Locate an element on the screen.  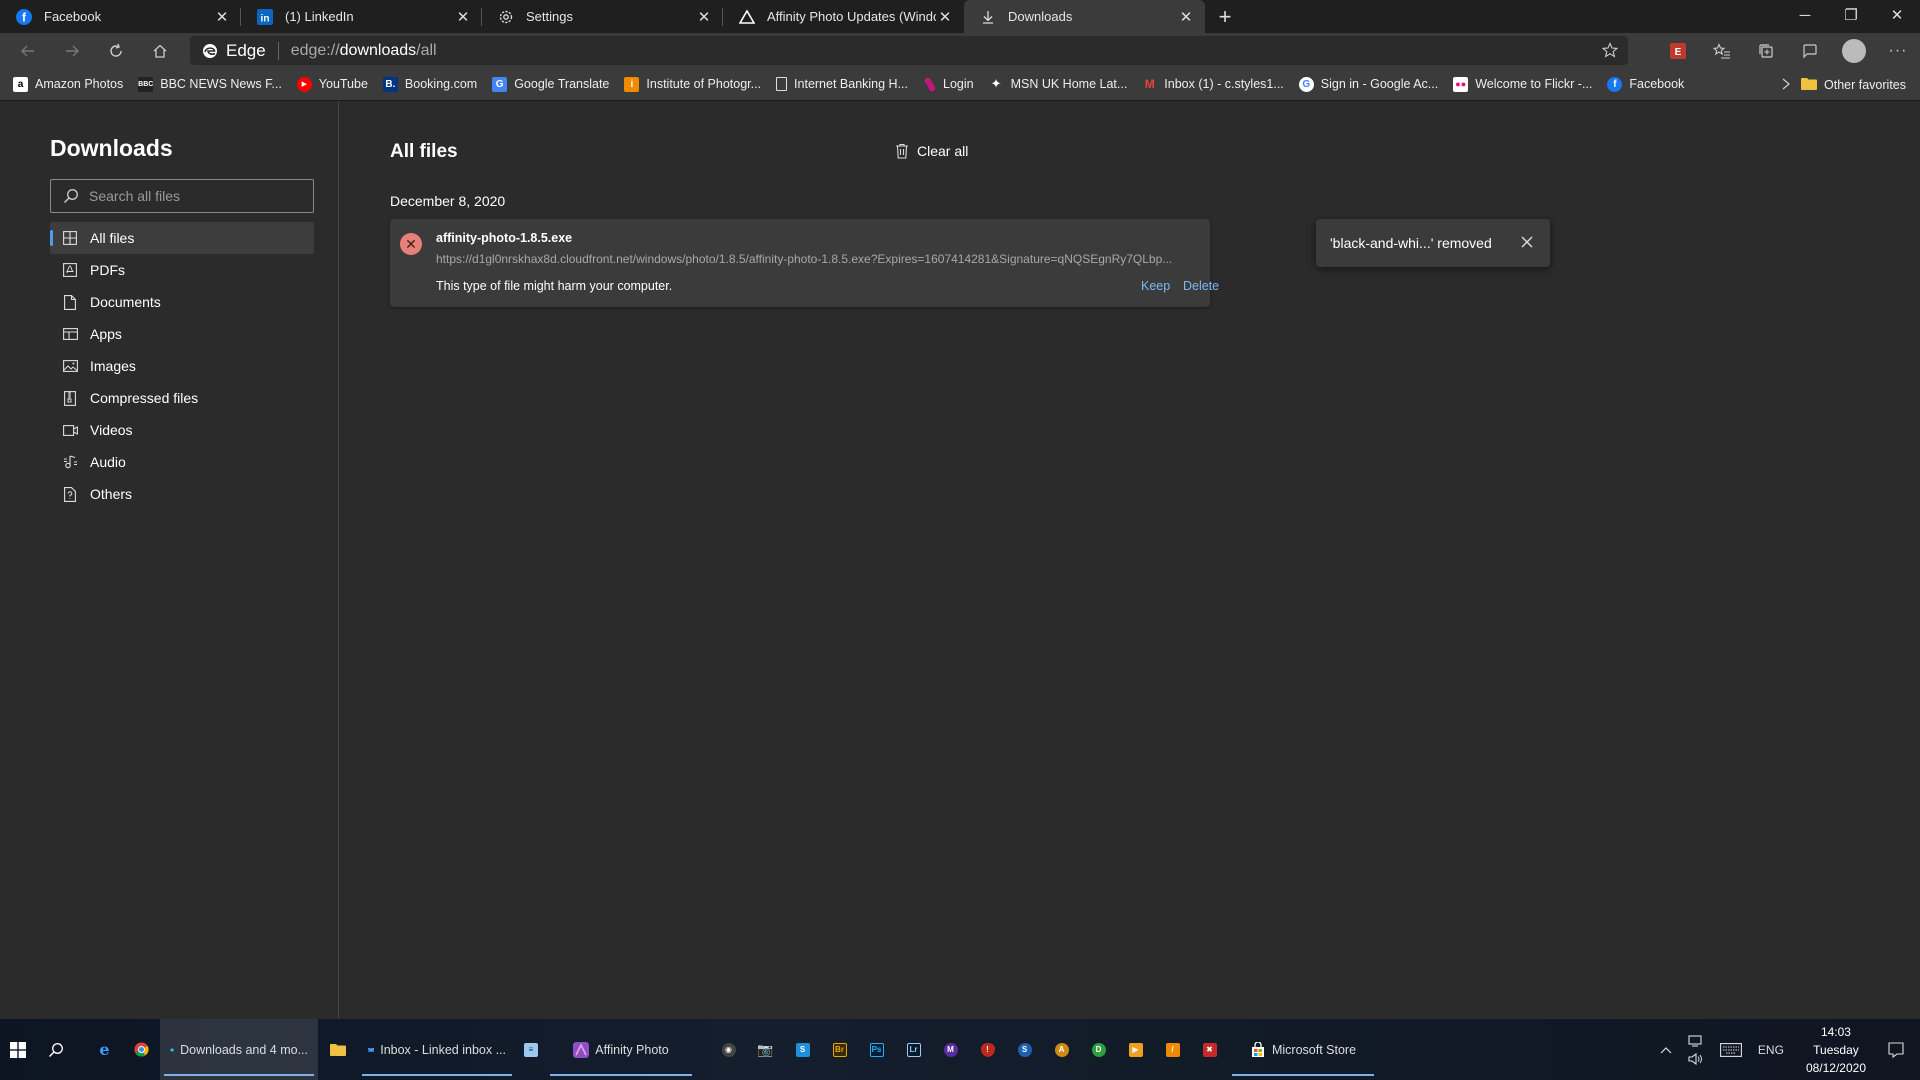
app-taskbar-button: ▶ is located at coordinates (1135, 1049).